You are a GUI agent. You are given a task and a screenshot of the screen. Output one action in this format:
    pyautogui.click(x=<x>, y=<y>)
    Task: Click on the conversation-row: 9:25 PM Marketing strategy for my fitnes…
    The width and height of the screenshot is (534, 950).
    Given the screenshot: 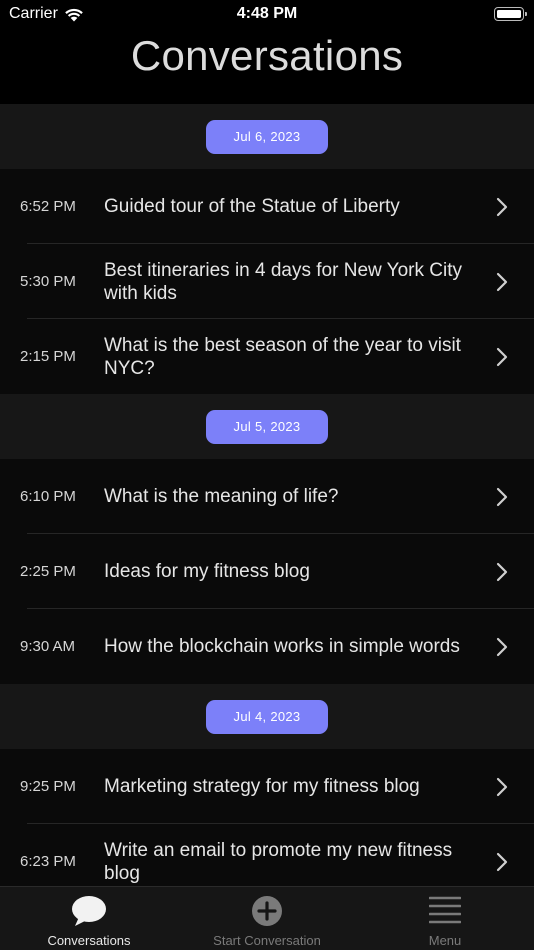 What is the action you would take?
    pyautogui.click(x=267, y=786)
    